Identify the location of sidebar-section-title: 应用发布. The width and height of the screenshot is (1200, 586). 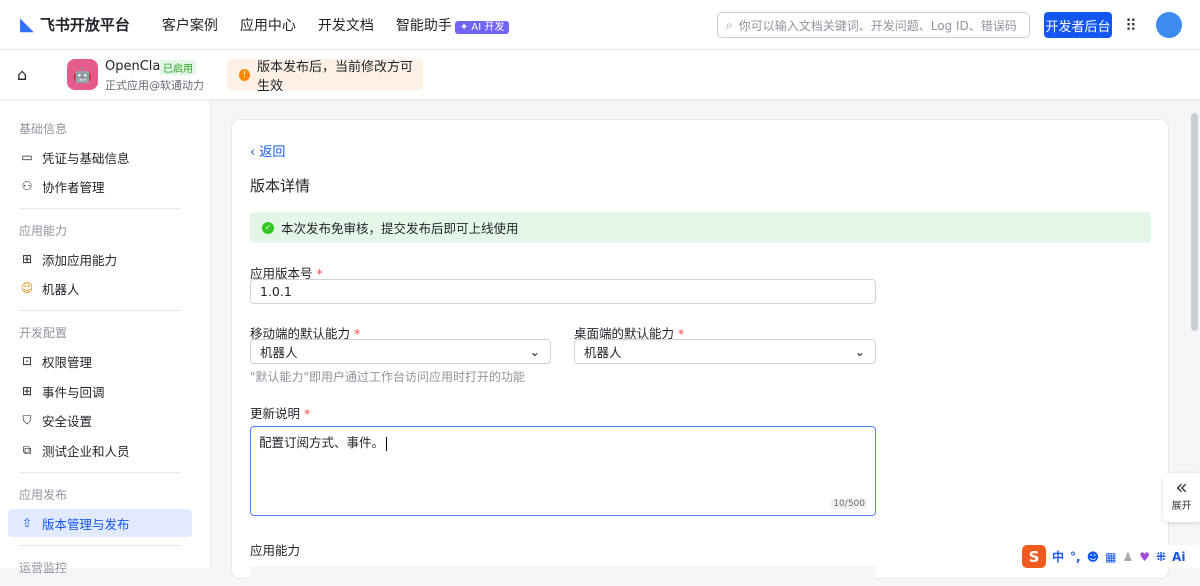
(43, 495).